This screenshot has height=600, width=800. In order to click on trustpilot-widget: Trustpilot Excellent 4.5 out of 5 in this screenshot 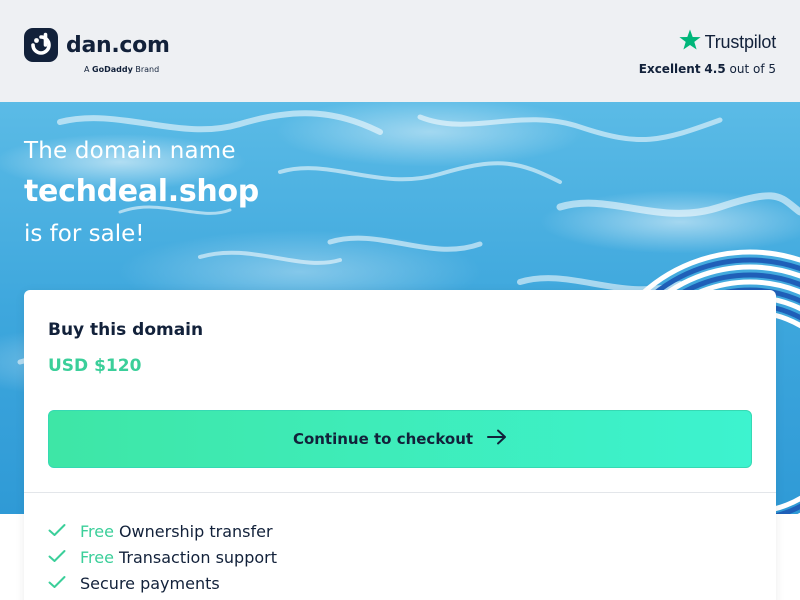, I will do `click(707, 52)`.